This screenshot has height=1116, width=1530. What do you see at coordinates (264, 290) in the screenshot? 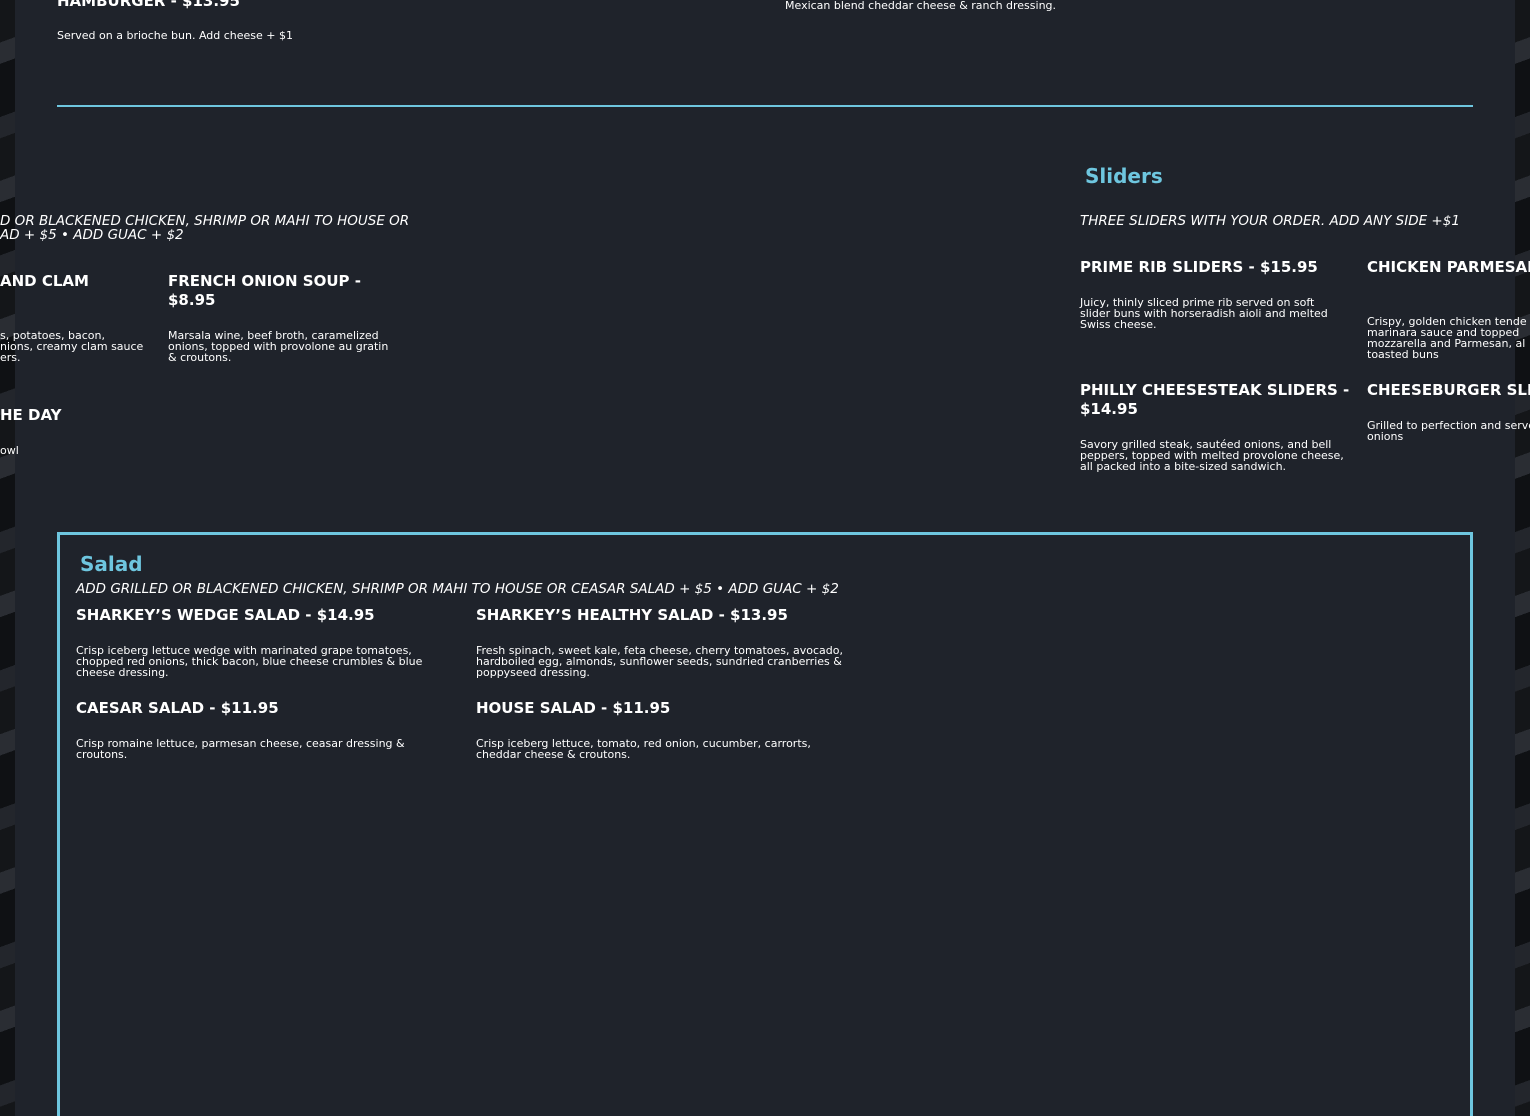
I see `french-onion-title: FRENCH ONION SOUP - $8.95` at bounding box center [264, 290].